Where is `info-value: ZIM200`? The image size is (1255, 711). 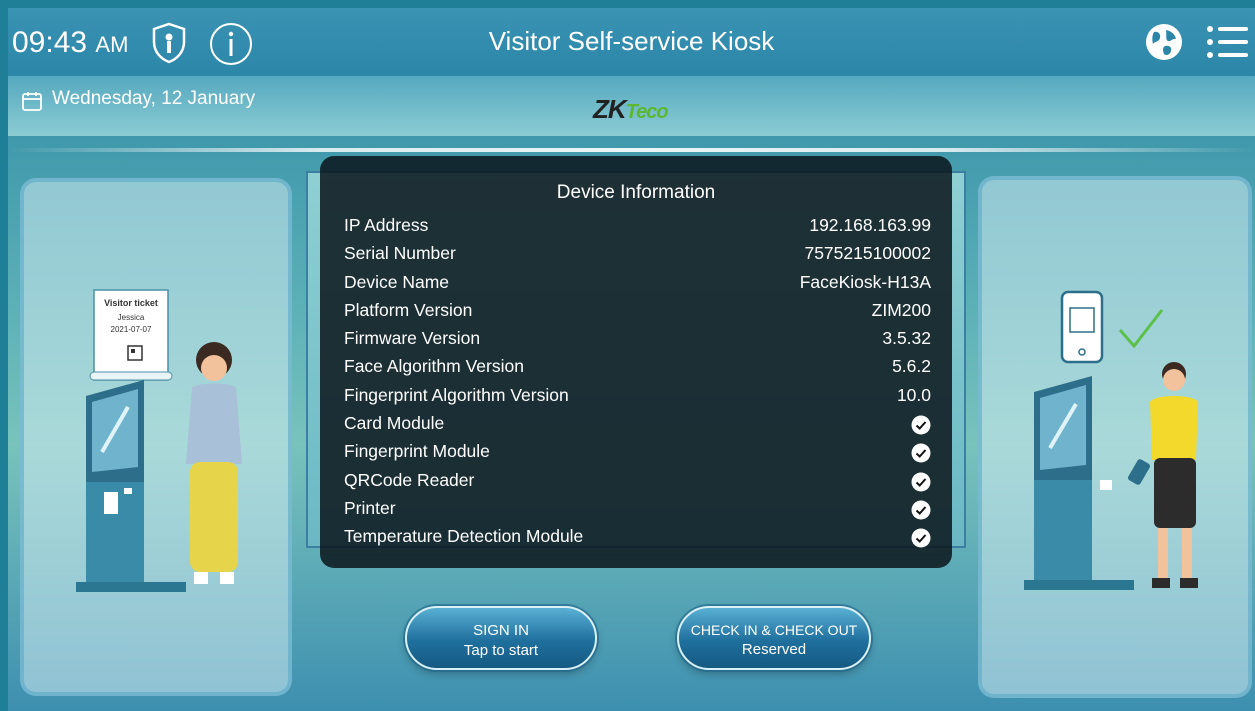 info-value: ZIM200 is located at coordinates (901, 309).